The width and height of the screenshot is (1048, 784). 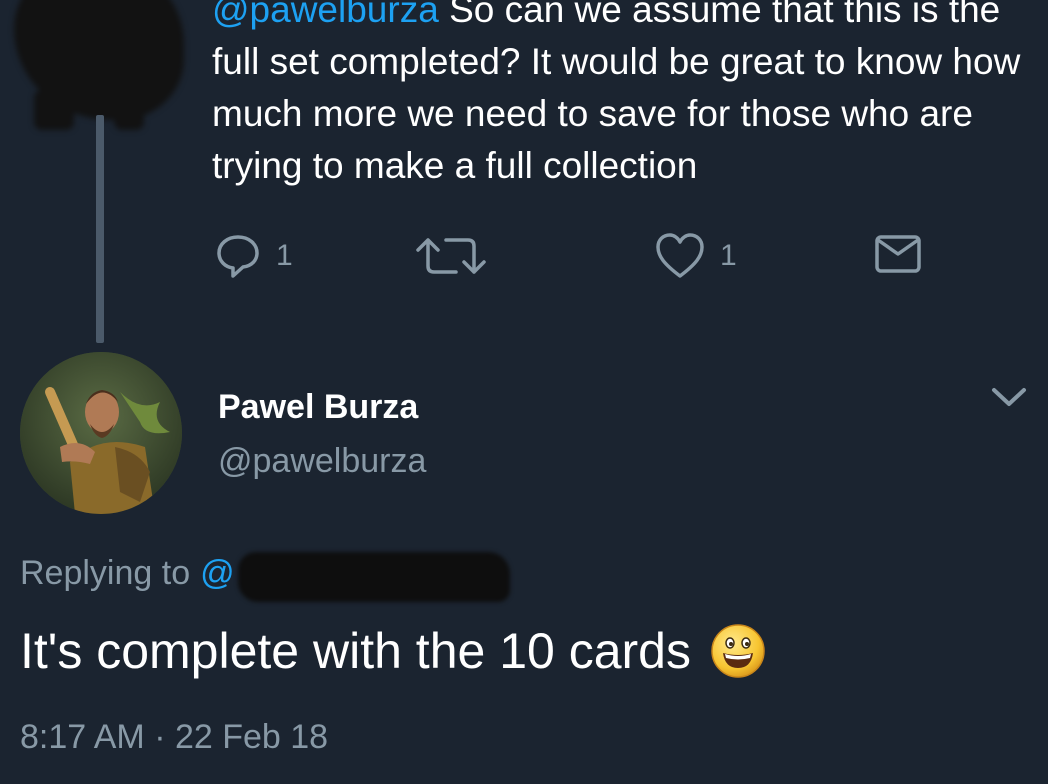 What do you see at coordinates (1009, 397) in the screenshot?
I see `chevron-down-icon` at bounding box center [1009, 397].